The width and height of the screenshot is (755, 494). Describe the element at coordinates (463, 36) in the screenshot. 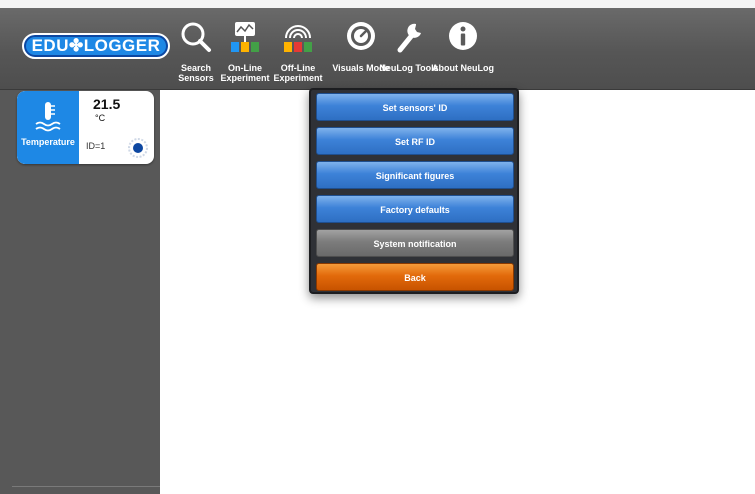

I see `info-icon` at that location.